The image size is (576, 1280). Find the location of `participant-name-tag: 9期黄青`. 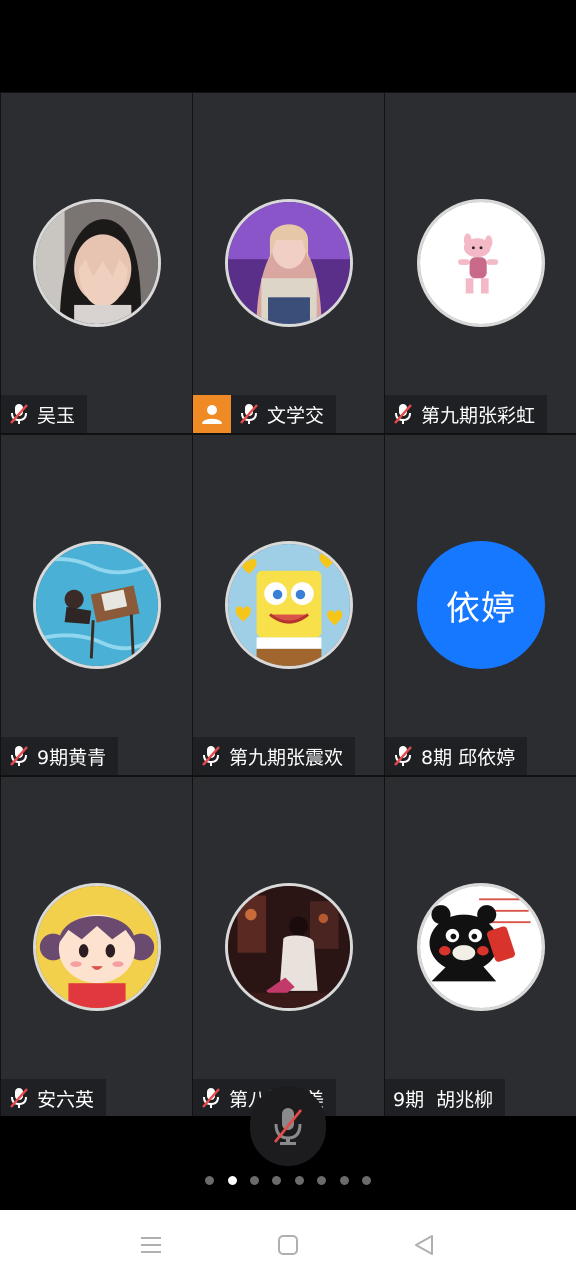

participant-name-tag: 9期黄青 is located at coordinates (60, 756).